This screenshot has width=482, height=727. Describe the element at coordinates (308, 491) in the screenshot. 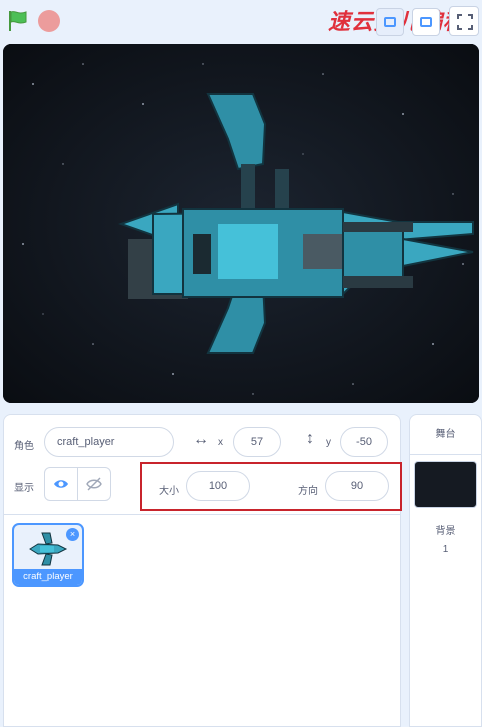

I see `direction-label: 方向` at that location.